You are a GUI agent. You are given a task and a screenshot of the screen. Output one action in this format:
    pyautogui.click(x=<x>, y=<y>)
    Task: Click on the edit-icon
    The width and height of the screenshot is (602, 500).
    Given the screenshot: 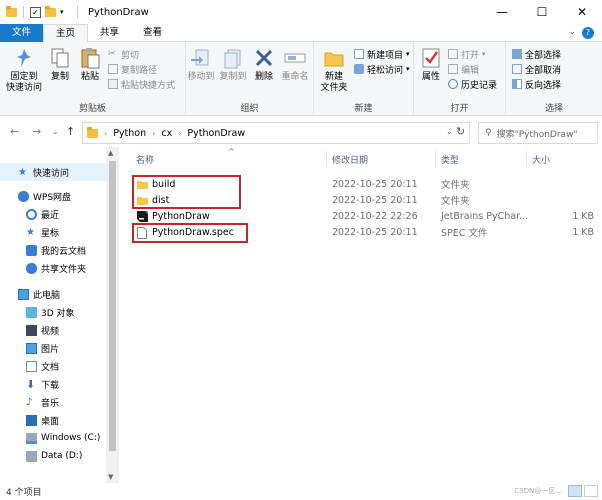 What is the action you would take?
    pyautogui.click(x=453, y=69)
    